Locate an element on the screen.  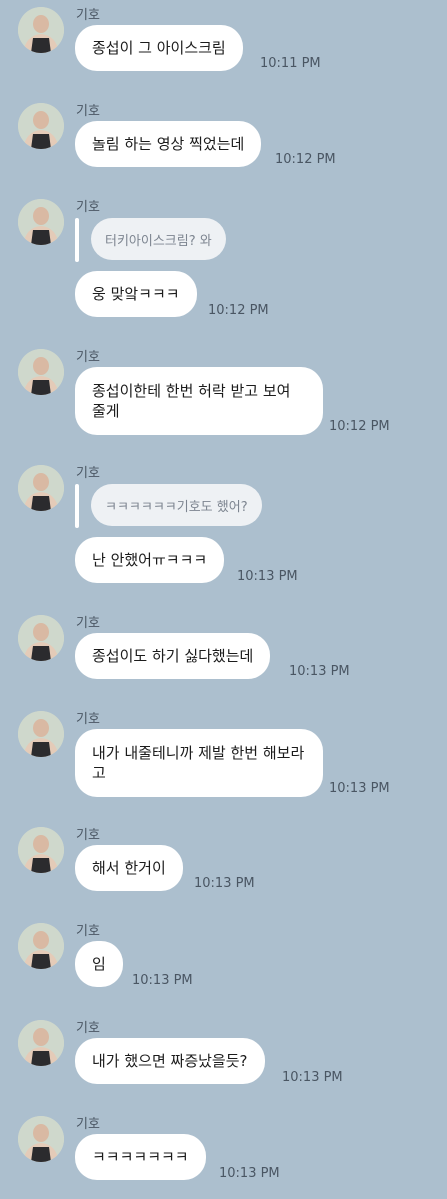
message-item: 기호 종섭이도 하기 싫다했는데 10:13 PM is located at coordinates (223, 647).